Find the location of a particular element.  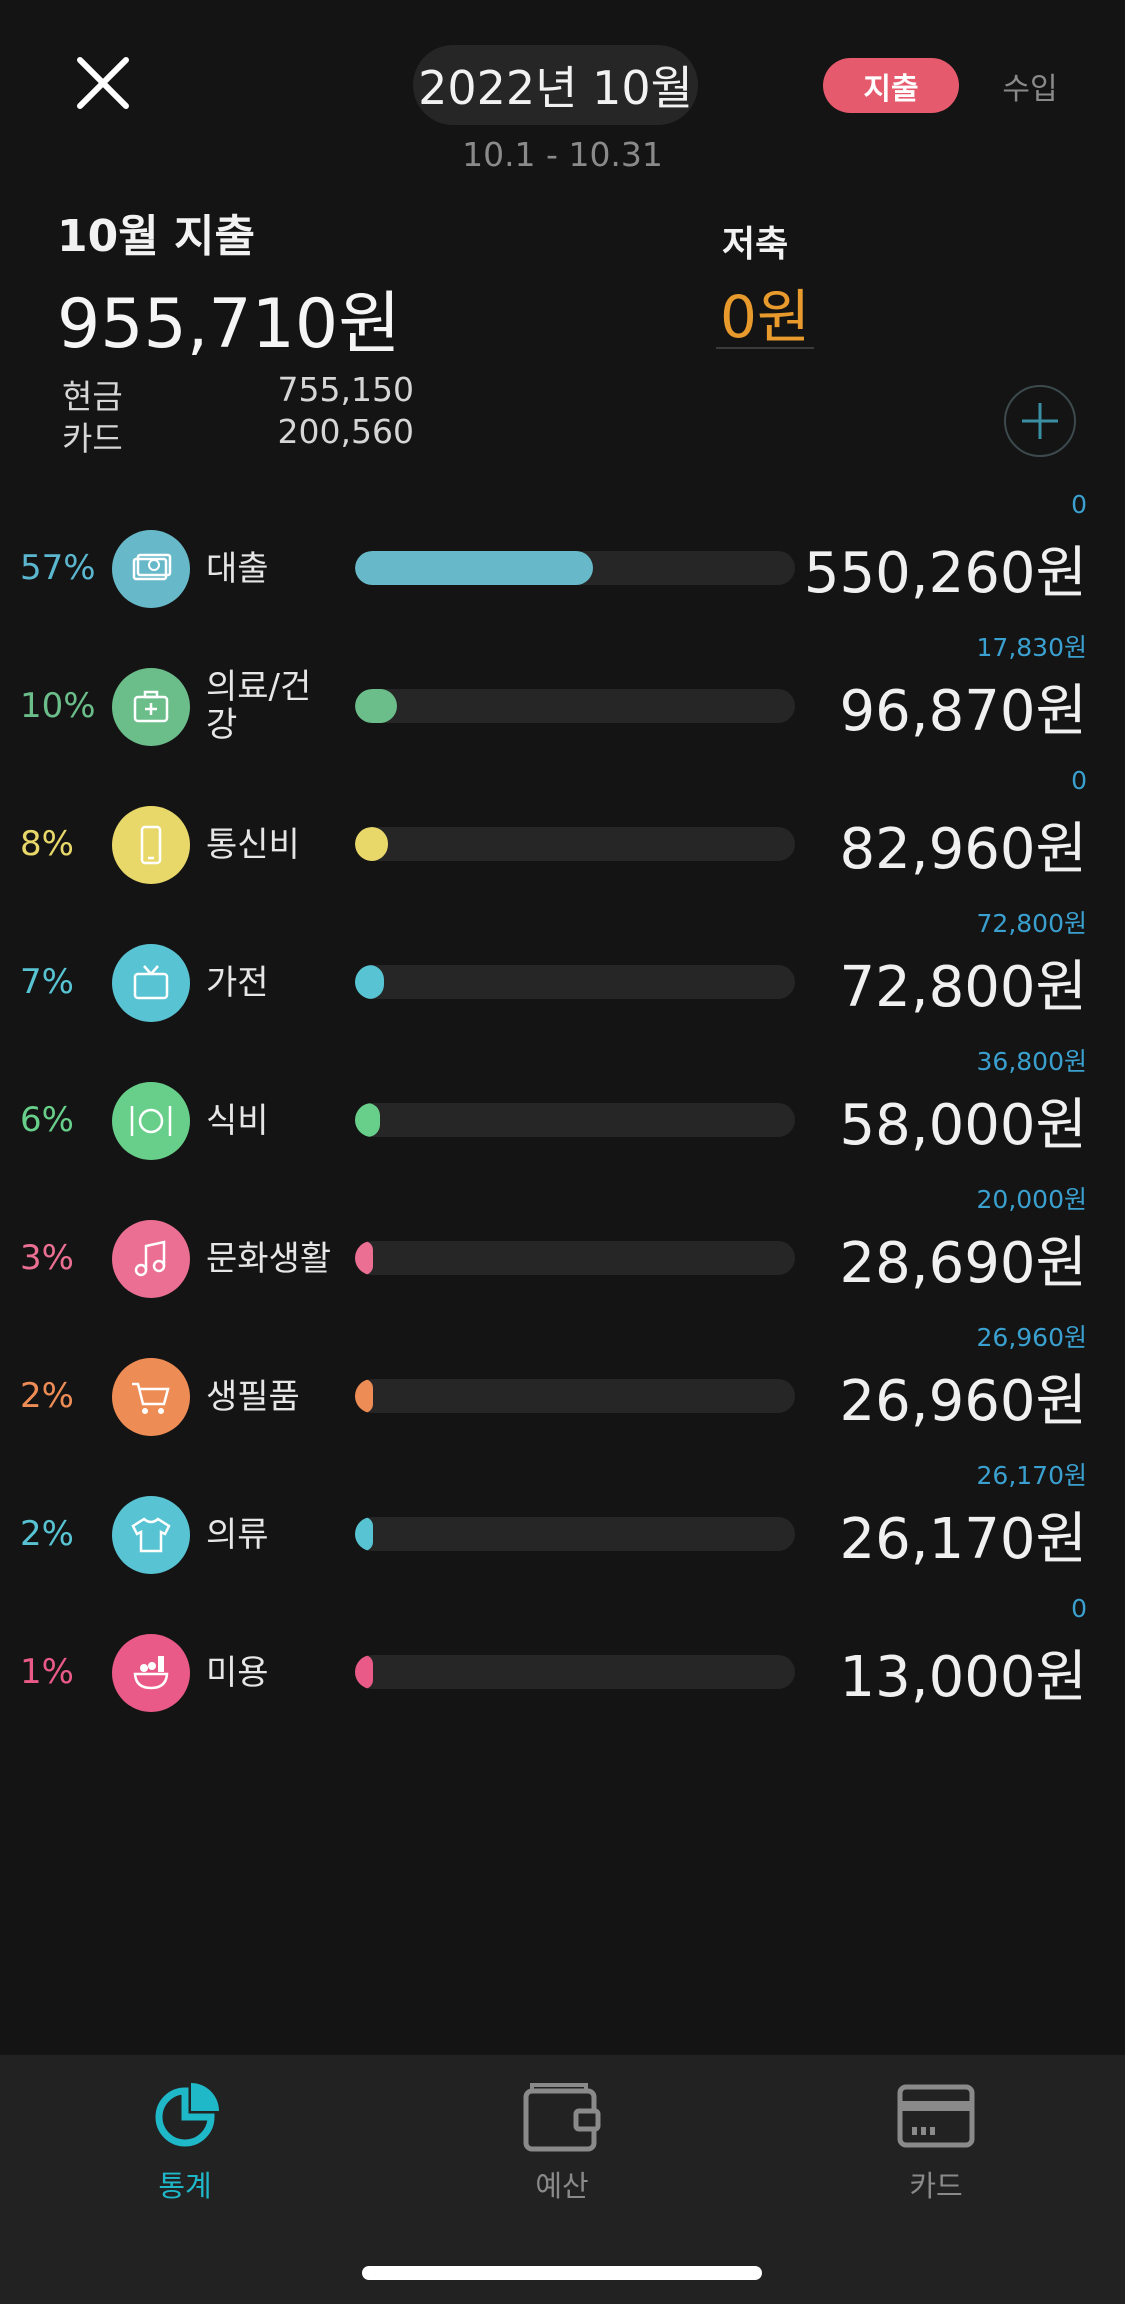

nav-card-label: 카드 is located at coordinates (936, 2186).